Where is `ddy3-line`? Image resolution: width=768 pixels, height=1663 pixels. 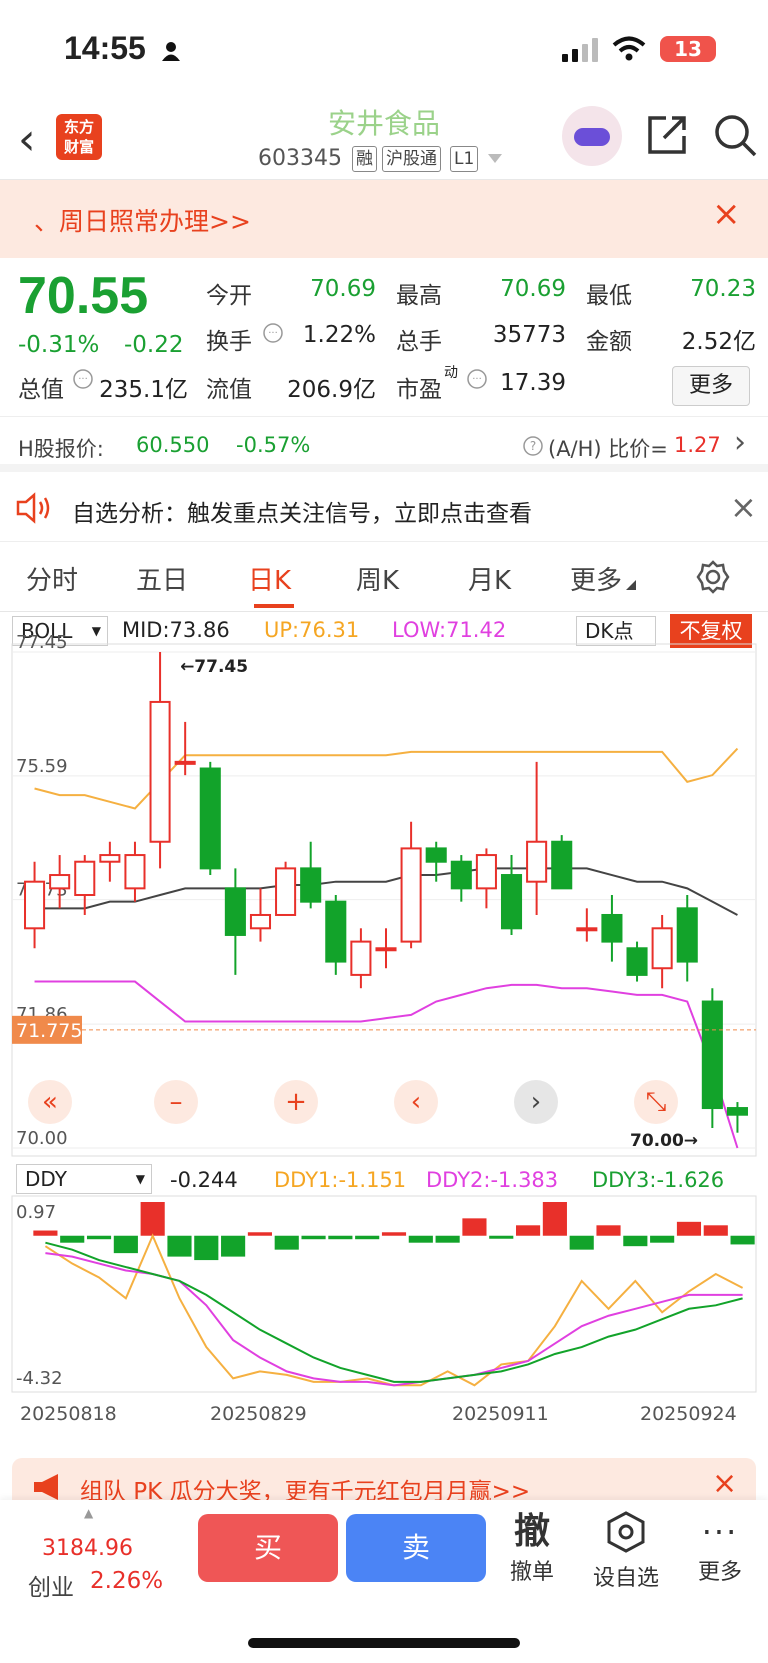
ddy3-line is located at coordinates (394, 1312).